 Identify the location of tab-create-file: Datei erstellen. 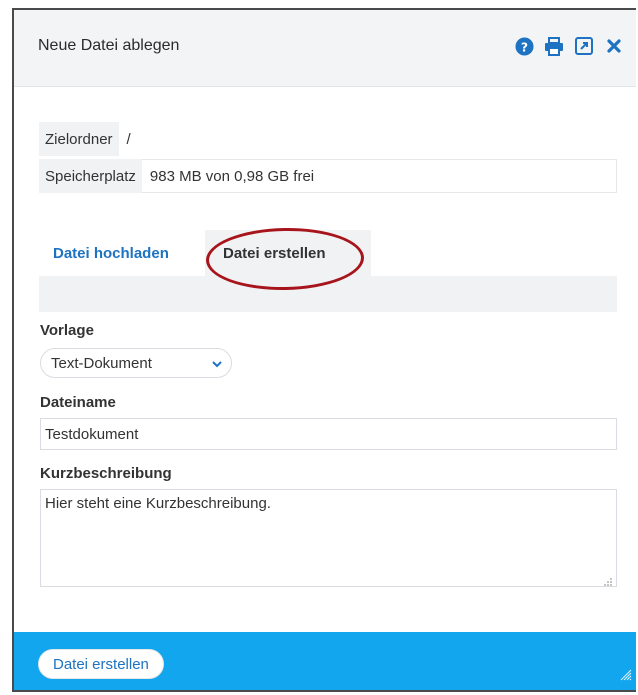
(288, 253).